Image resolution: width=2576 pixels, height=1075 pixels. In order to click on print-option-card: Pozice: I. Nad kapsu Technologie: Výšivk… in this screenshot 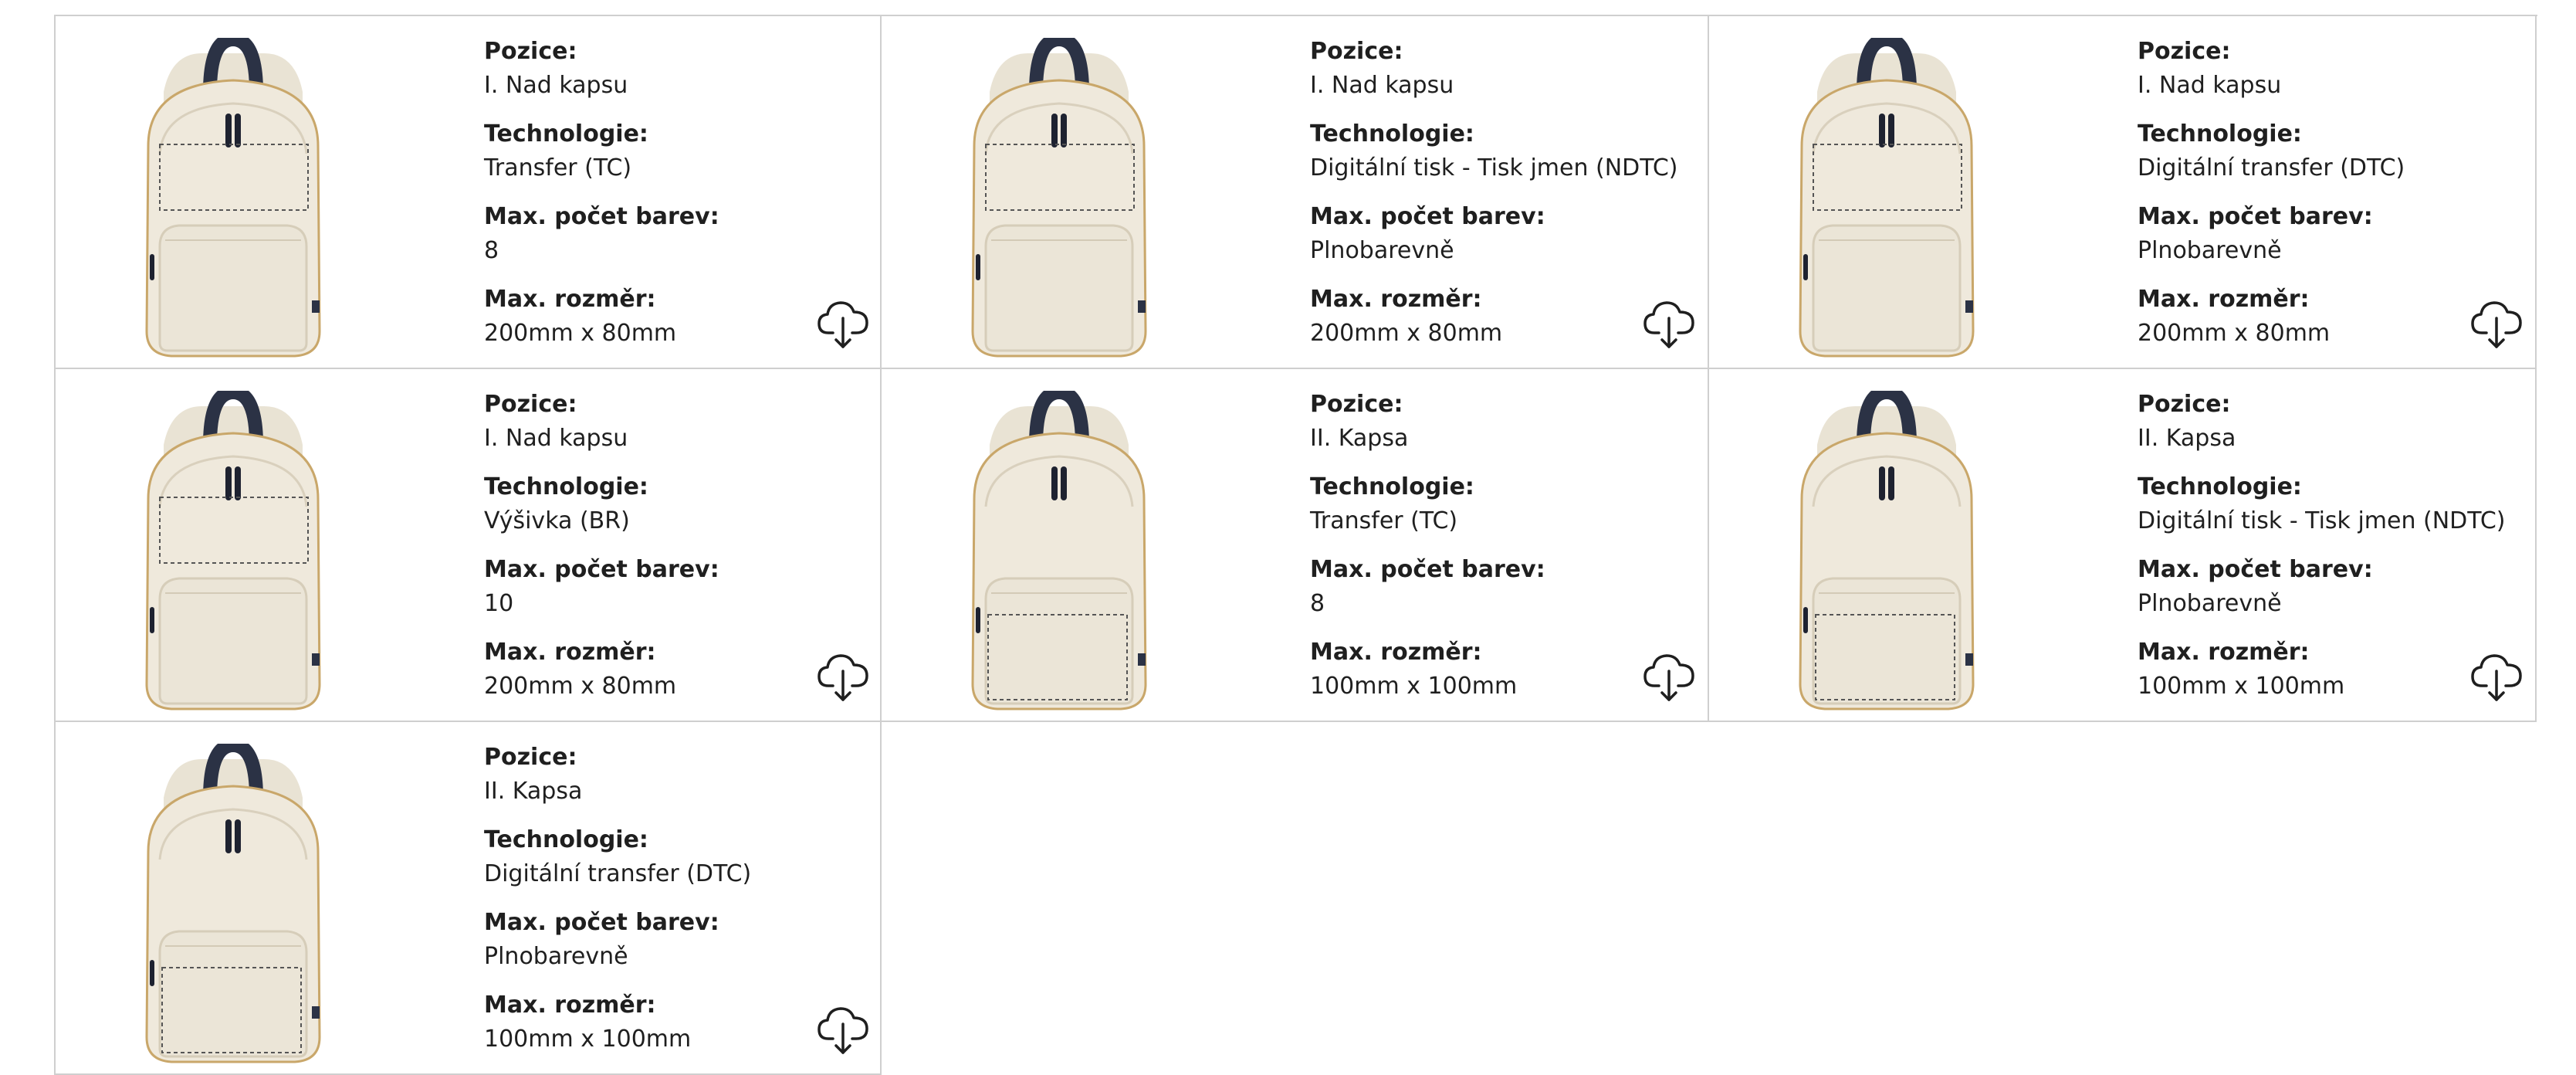, I will do `click(468, 546)`.